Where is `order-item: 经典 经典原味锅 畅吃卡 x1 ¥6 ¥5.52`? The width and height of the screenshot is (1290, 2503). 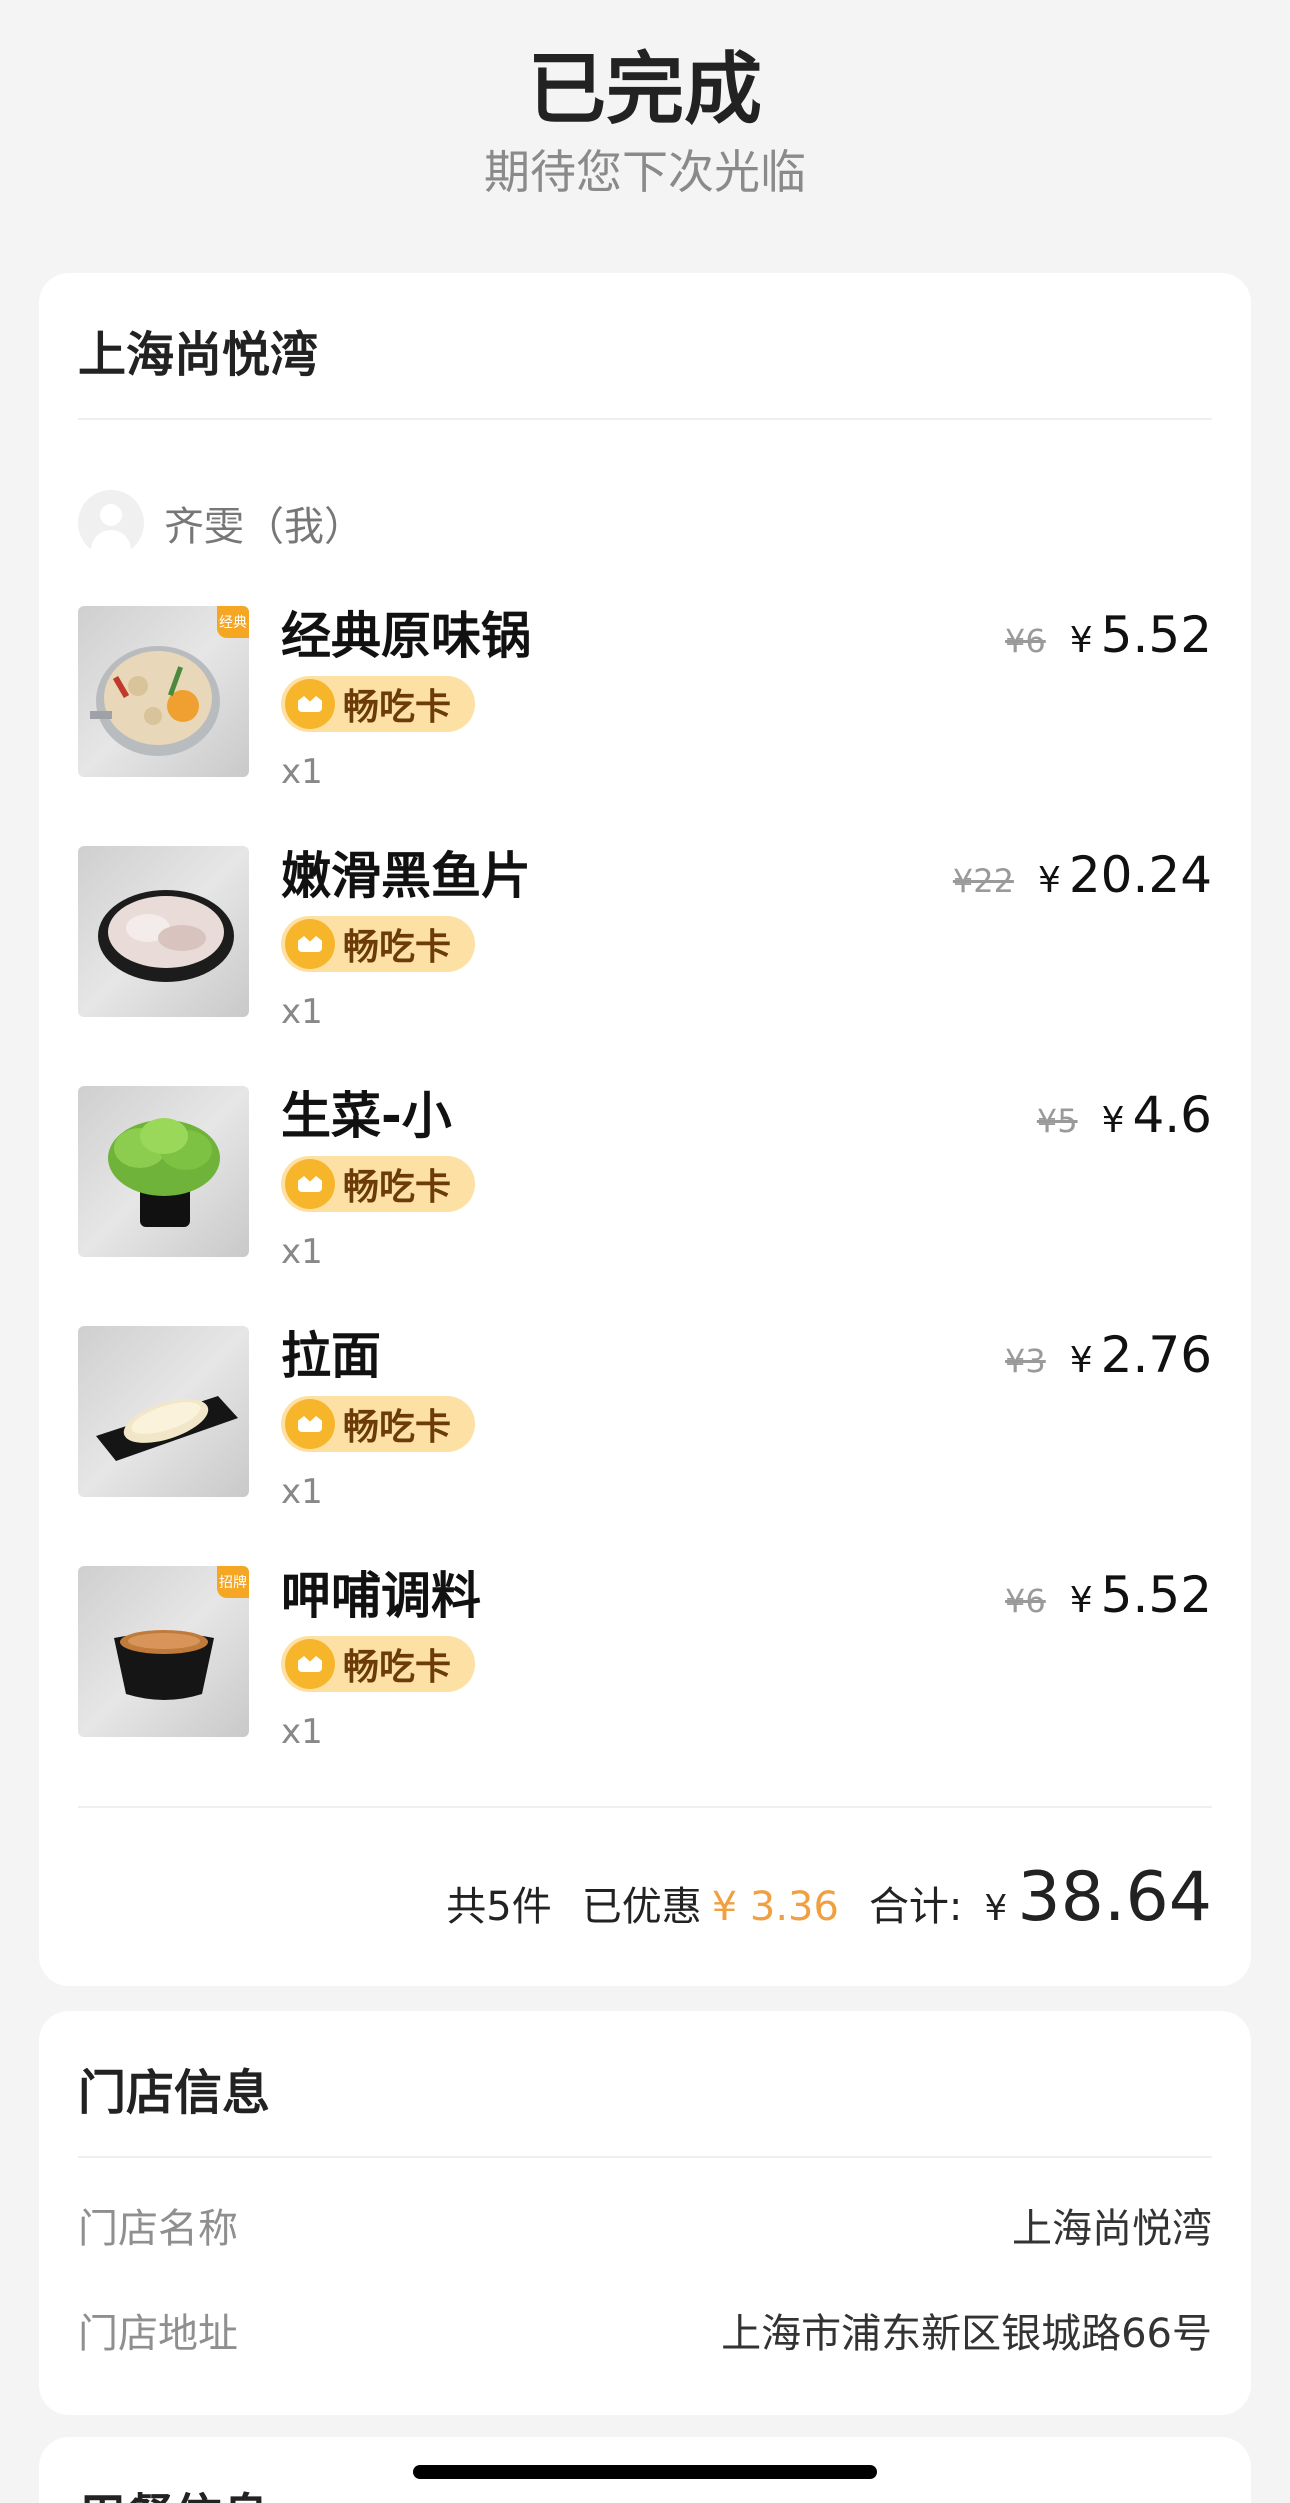
order-item: 经典 经典原味锅 畅吃卡 x1 ¥6 ¥5.52 is located at coordinates (645, 699).